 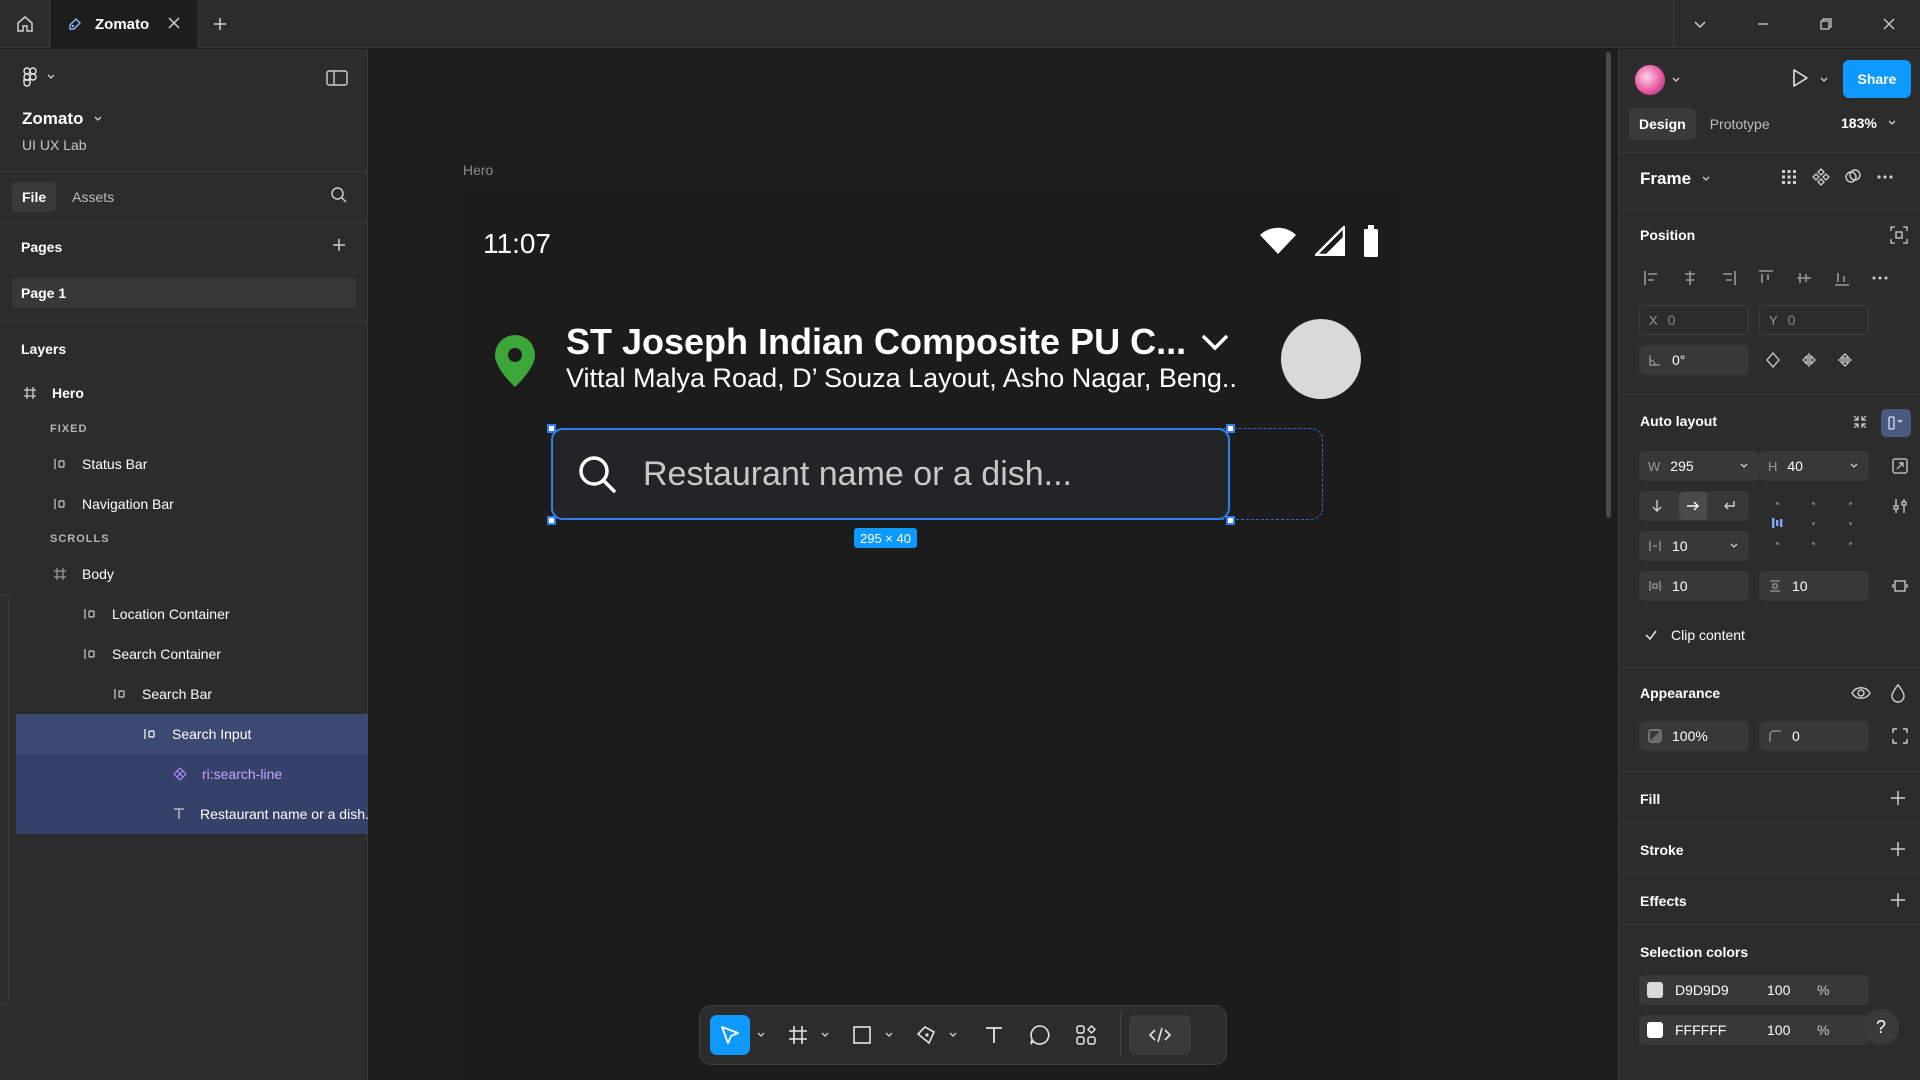 What do you see at coordinates (339, 197) in the screenshot?
I see `search-layers-button` at bounding box center [339, 197].